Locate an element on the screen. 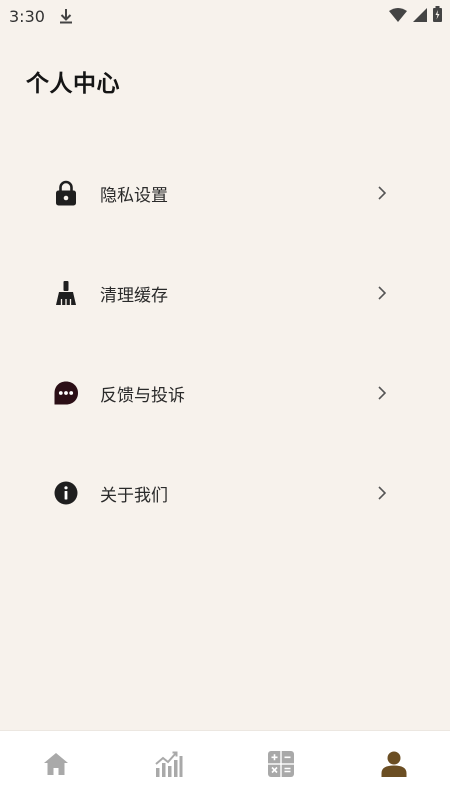  menu-label-privacy: 隐私设置 is located at coordinates (134, 195).